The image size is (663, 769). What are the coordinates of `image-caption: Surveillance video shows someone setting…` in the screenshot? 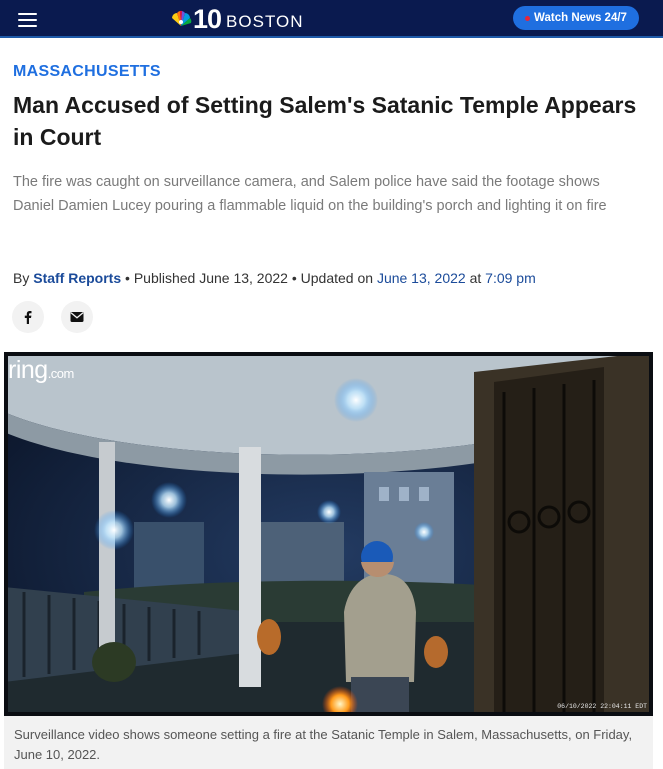 It's located at (328, 742).